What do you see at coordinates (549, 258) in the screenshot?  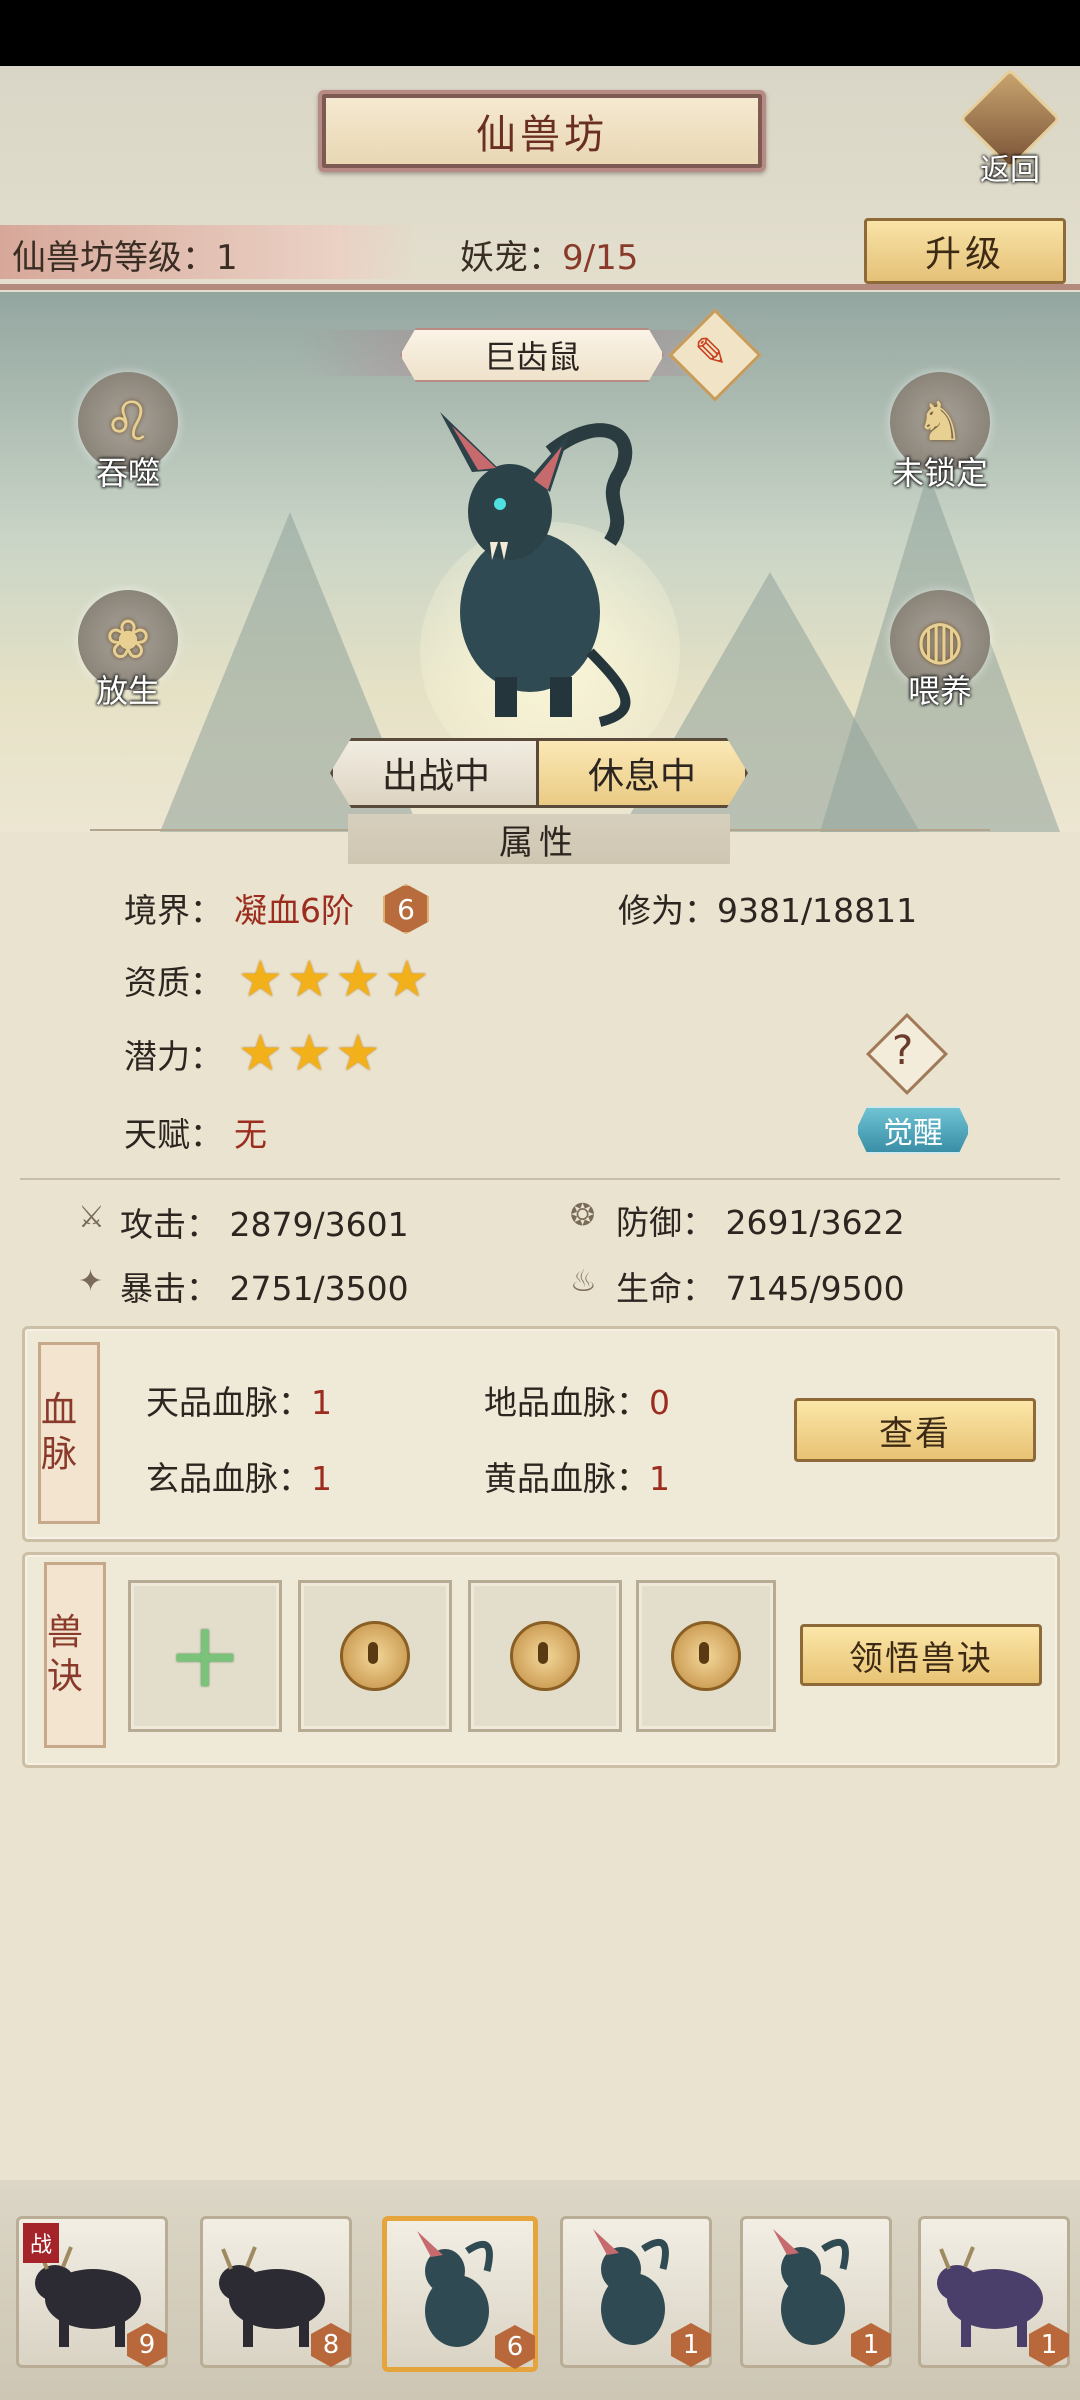 I see `pet-count: 妖宠：9/15` at bounding box center [549, 258].